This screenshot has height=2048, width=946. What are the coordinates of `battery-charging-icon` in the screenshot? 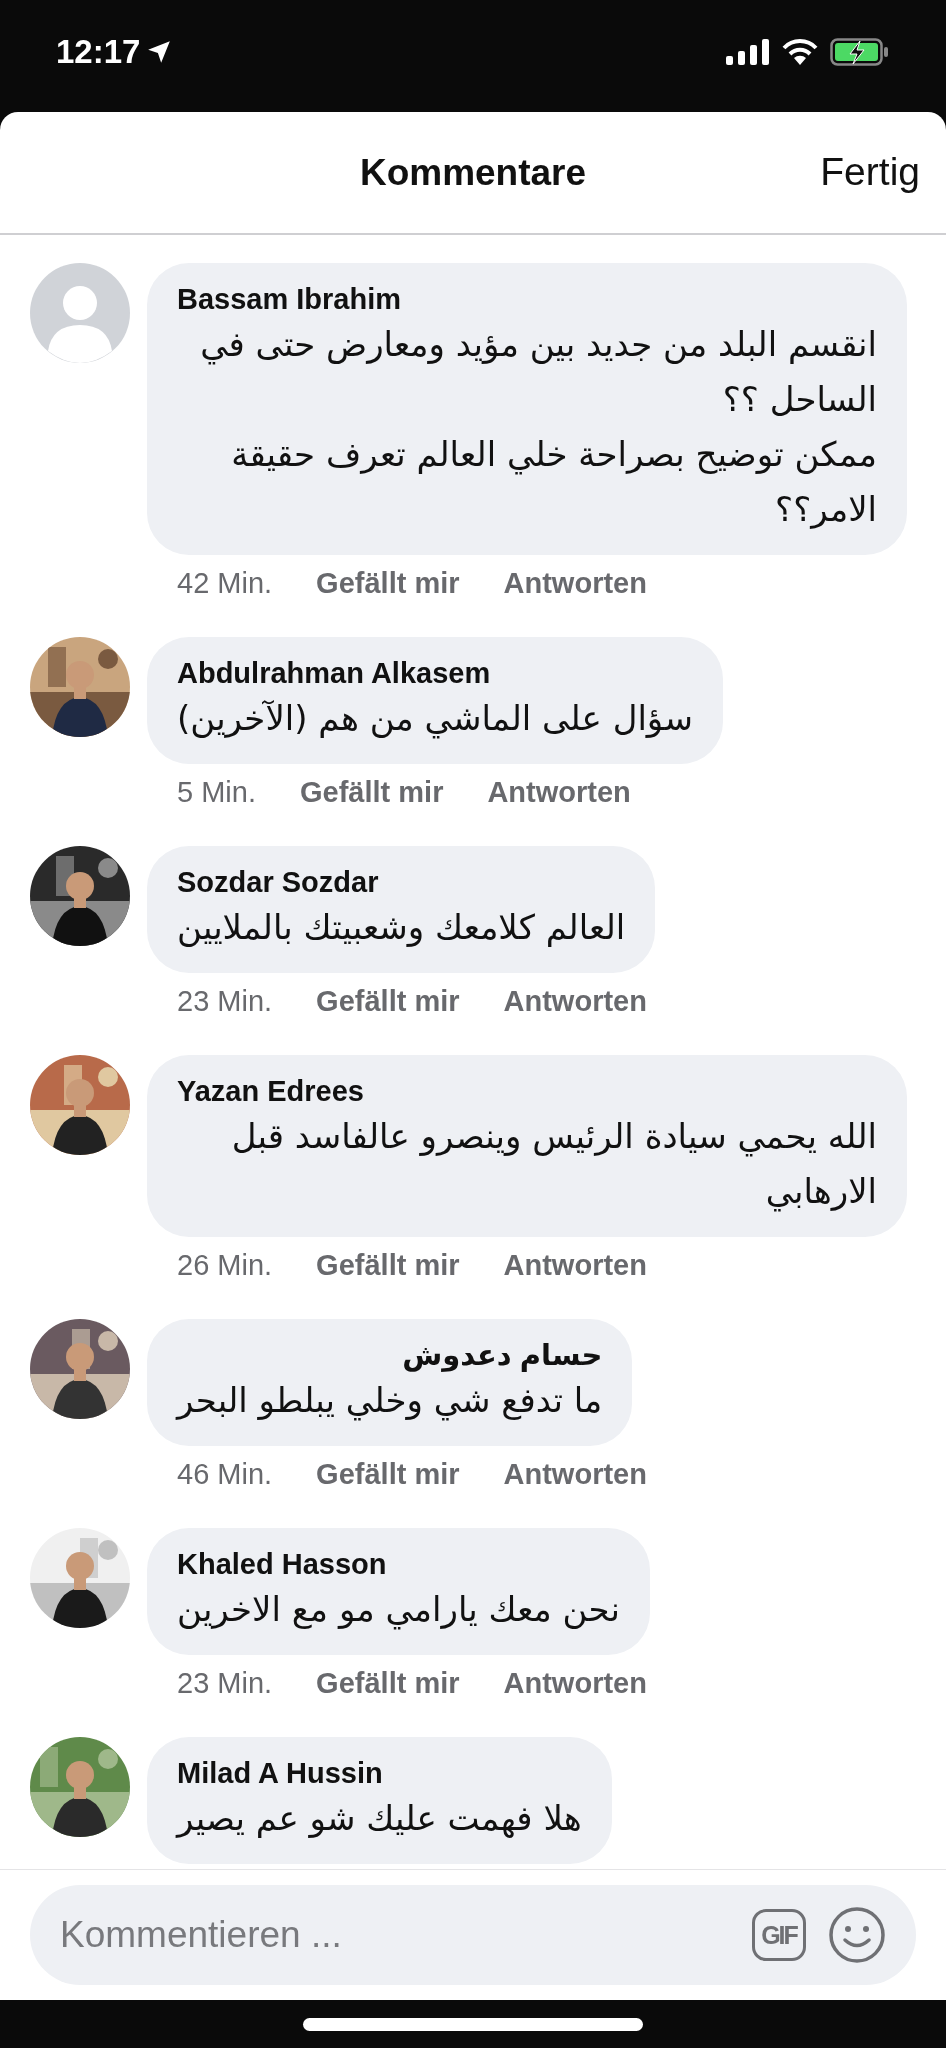 It's located at (860, 52).